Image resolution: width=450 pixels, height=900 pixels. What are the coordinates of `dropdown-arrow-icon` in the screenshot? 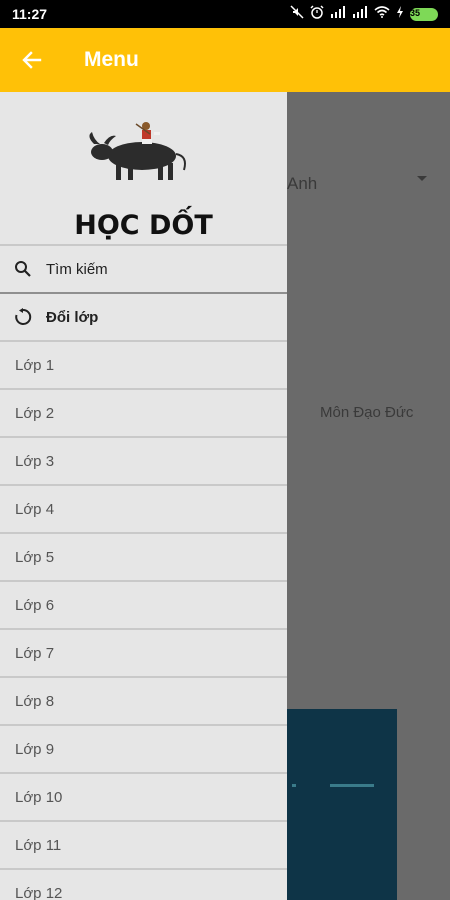 It's located at (422, 178).